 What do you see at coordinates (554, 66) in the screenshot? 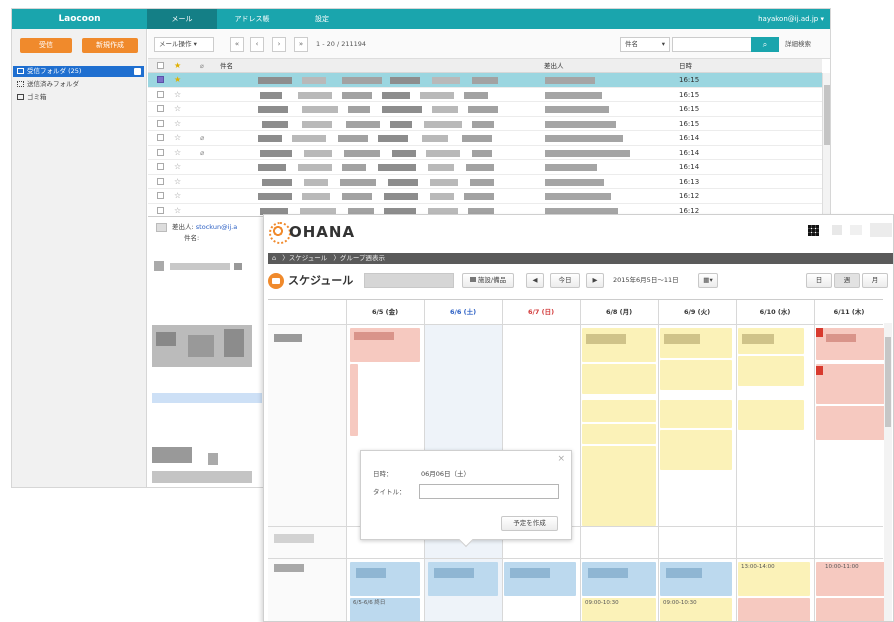
I see `sender-column-header: 差出人` at bounding box center [554, 66].